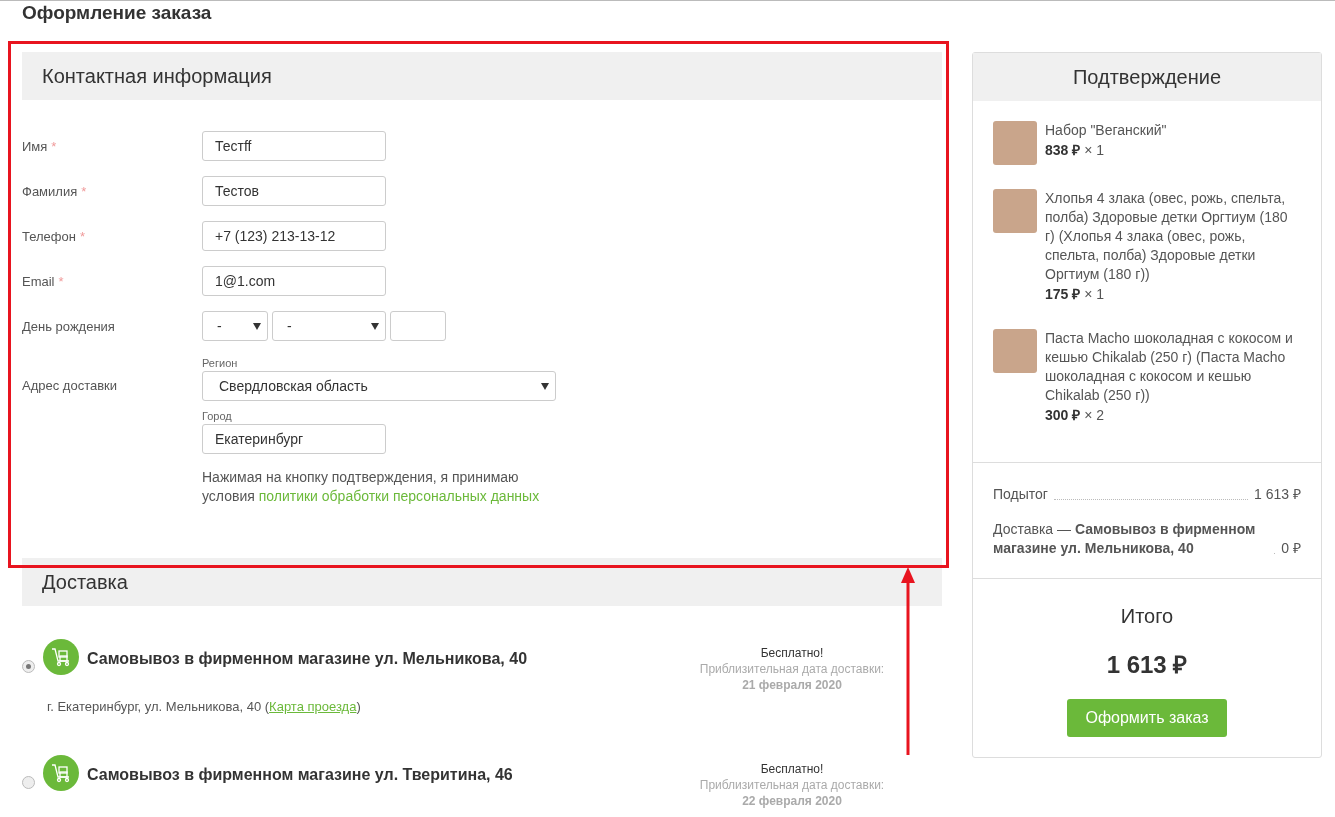 The width and height of the screenshot is (1335, 817). Describe the element at coordinates (1277, 494) in the screenshot. I see `subtotal-value: 1 613 ₽` at that location.